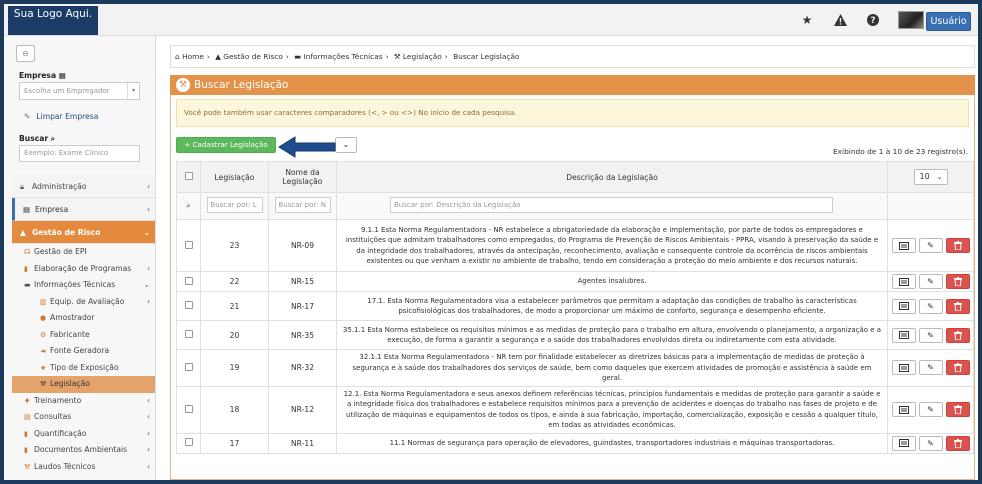  What do you see at coordinates (343, 56) in the screenshot?
I see `breadcrumb-informacoes-tecnicas: Informações Técnicas` at bounding box center [343, 56].